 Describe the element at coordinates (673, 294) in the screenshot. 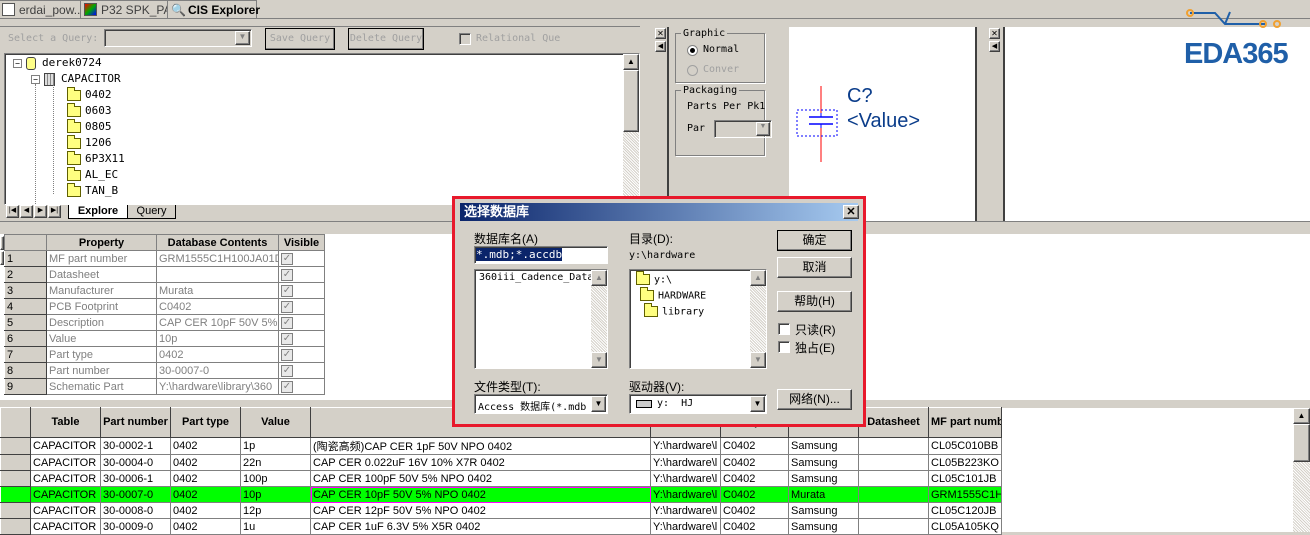

I see `dir-item: HARDWARE` at that location.